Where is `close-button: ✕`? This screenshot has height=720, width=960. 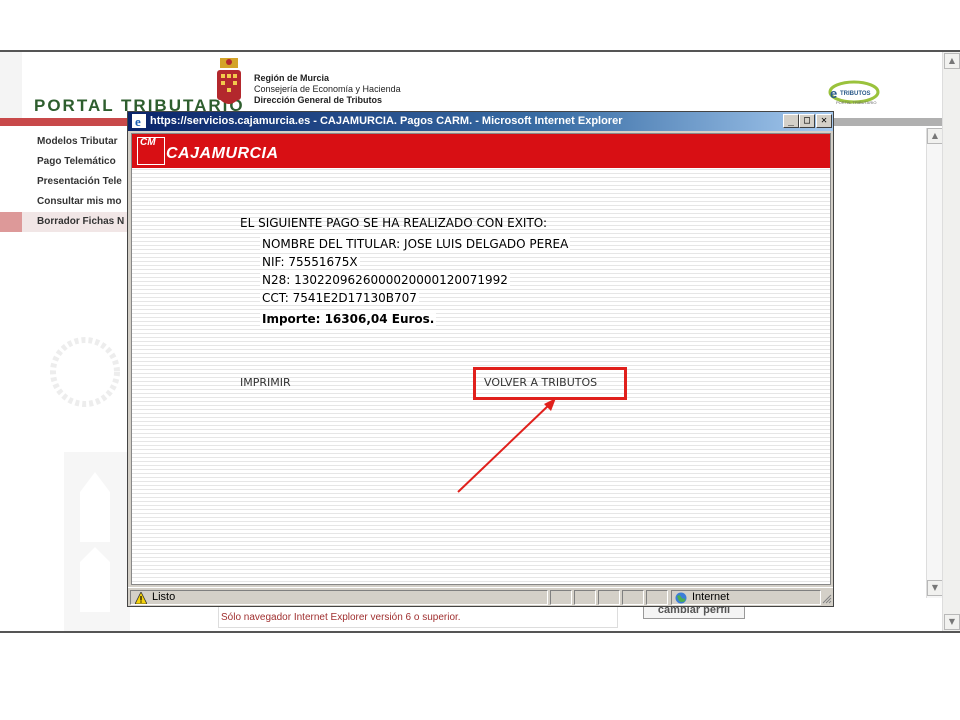
close-button: ✕ is located at coordinates (824, 121).